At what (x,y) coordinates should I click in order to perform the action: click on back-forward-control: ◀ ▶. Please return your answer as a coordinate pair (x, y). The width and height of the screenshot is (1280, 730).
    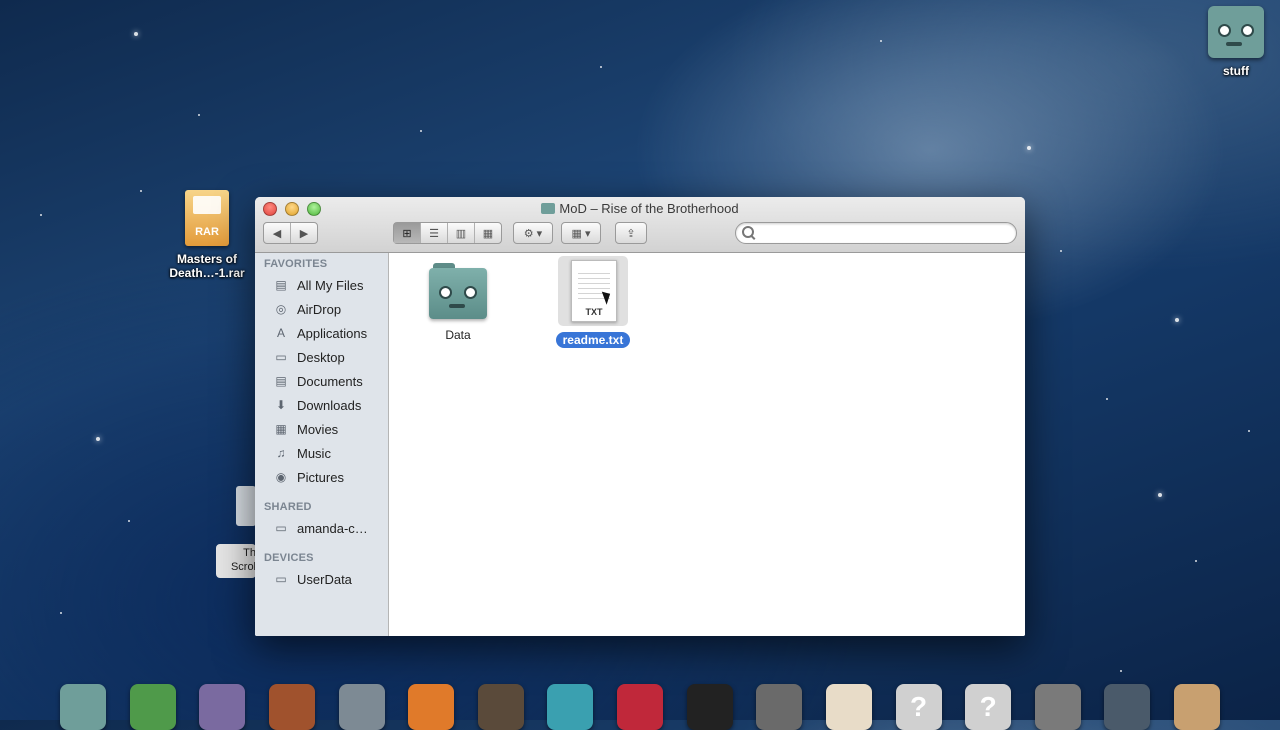
    Looking at the image, I should click on (290, 233).